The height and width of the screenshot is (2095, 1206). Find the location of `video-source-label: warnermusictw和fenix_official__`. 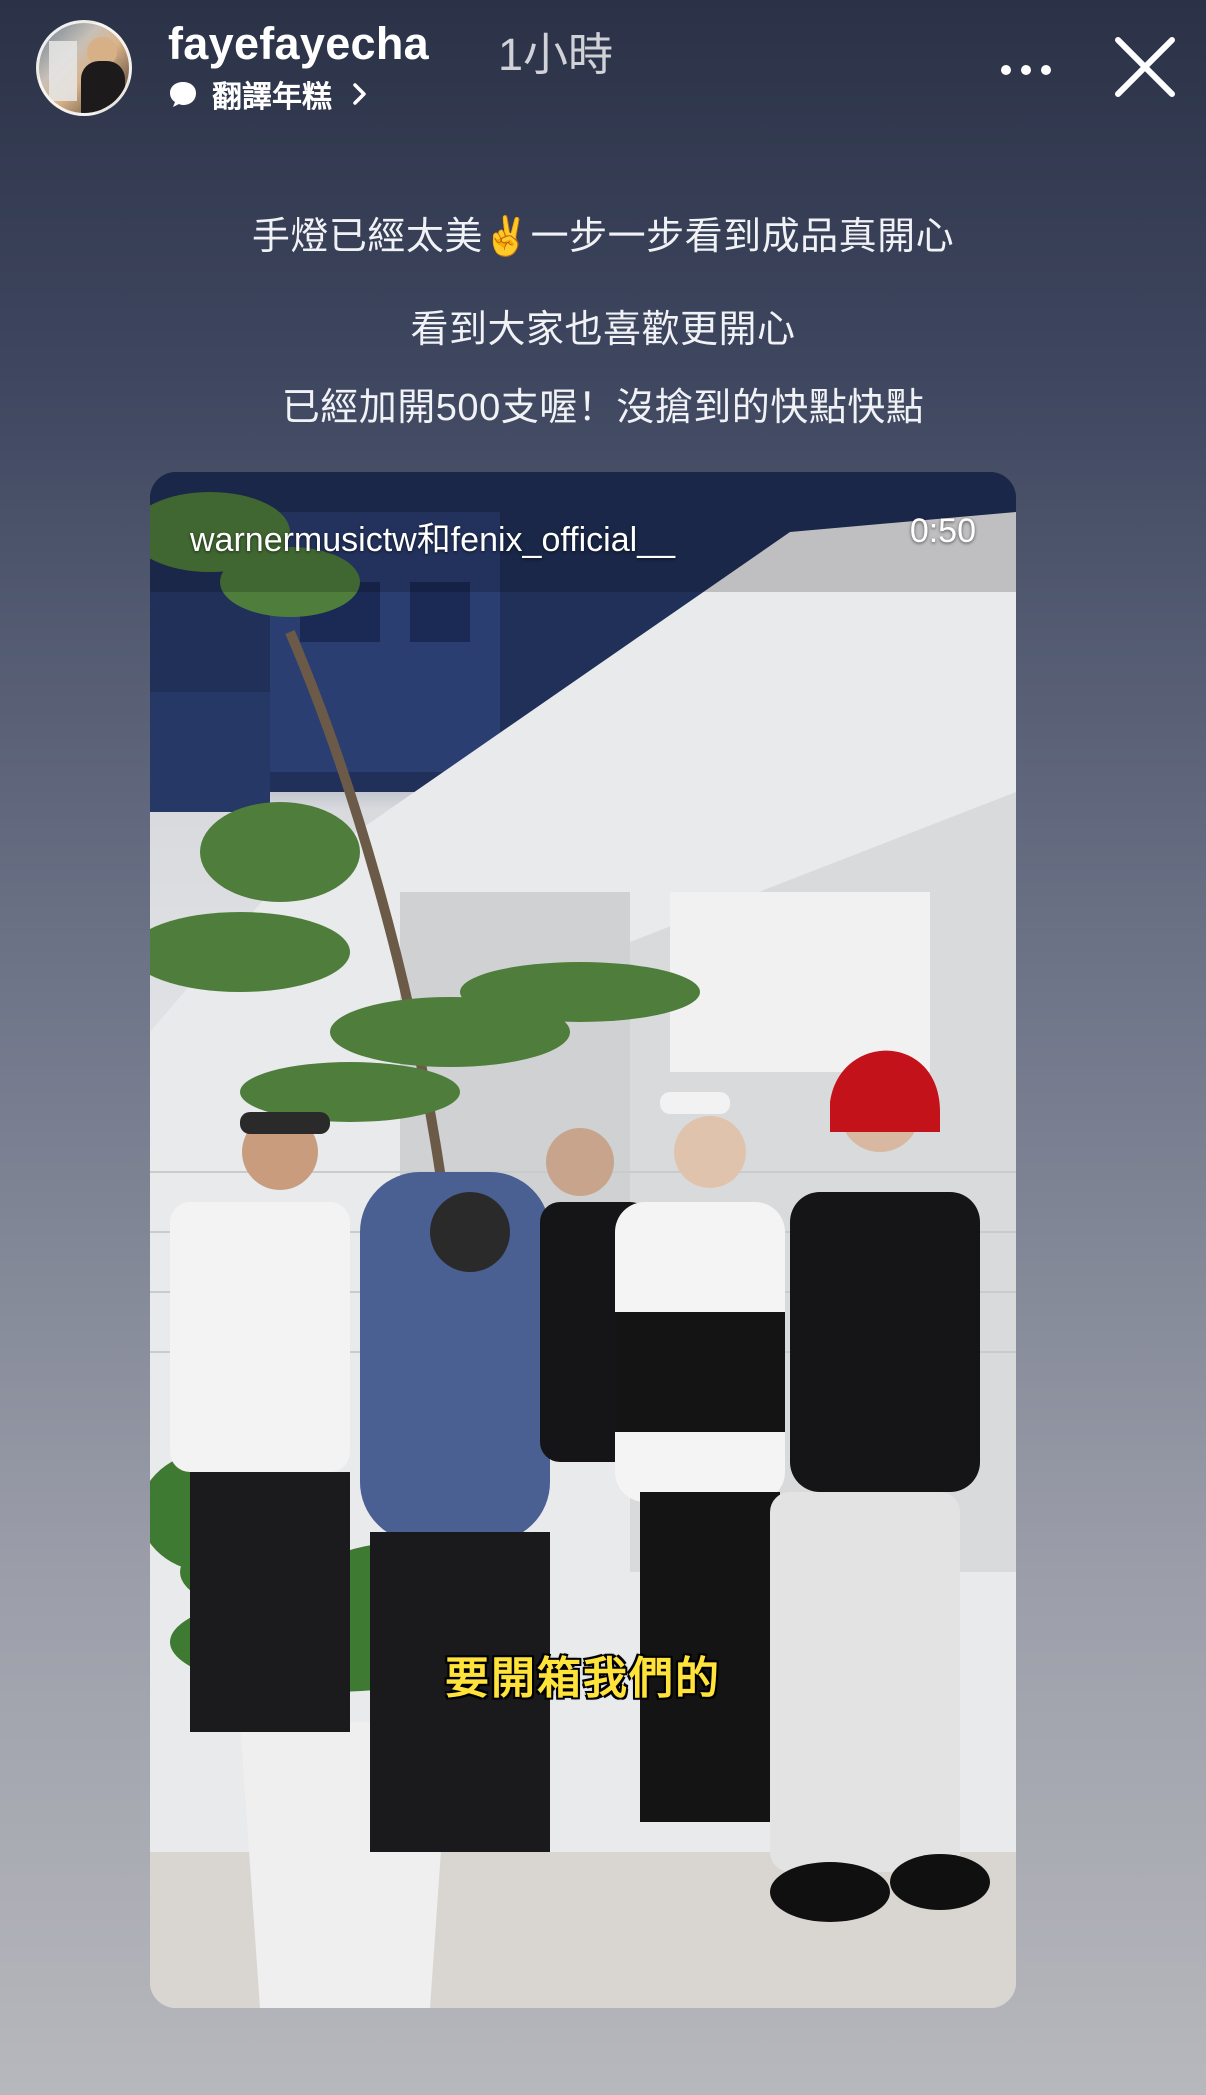

video-source-label: warnermusictw和fenix_official__ is located at coordinates (432, 536).